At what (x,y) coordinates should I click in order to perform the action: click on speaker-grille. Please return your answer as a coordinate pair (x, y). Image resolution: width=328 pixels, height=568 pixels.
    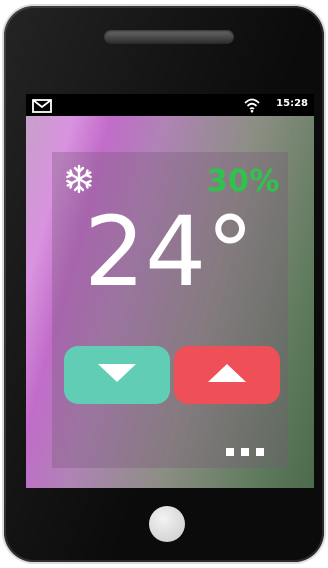
    Looking at the image, I should click on (169, 37).